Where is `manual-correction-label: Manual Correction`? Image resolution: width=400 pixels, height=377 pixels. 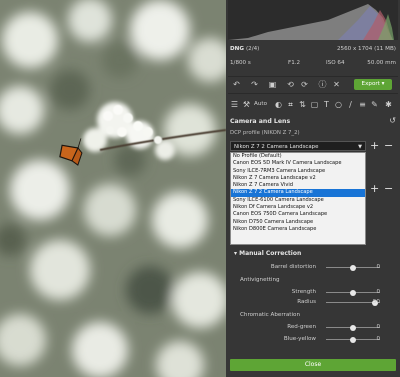 manual-correction-label: Manual Correction is located at coordinates (270, 253).